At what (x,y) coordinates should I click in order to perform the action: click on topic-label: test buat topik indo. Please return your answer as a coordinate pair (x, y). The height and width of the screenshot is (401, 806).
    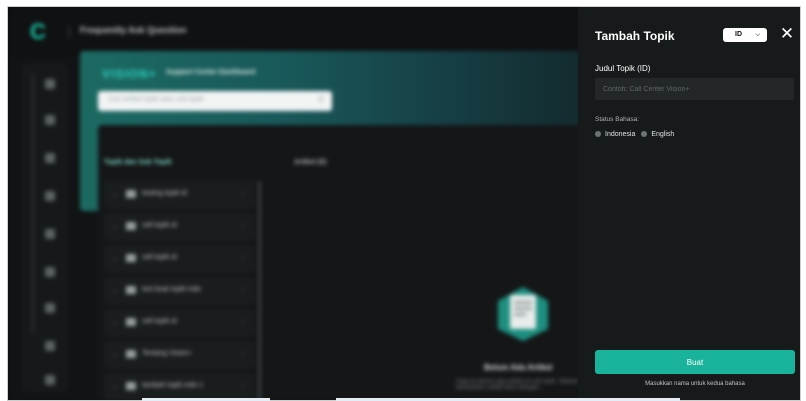
    Looking at the image, I should click on (171, 289).